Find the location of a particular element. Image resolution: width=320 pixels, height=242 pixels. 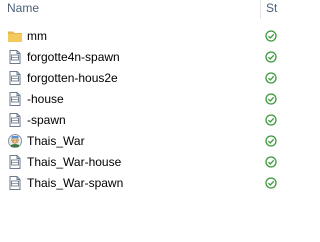

list-item-file: forgotten-hous2e is located at coordinates (138, 78).